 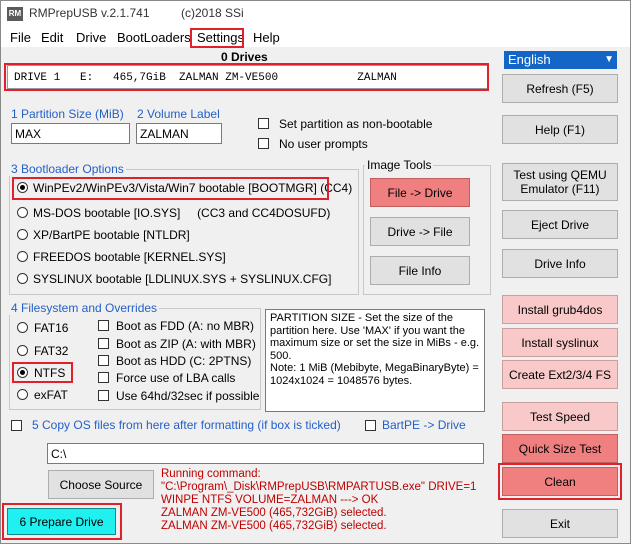 I want to click on bootloader-highlight, so click(x=170, y=188).